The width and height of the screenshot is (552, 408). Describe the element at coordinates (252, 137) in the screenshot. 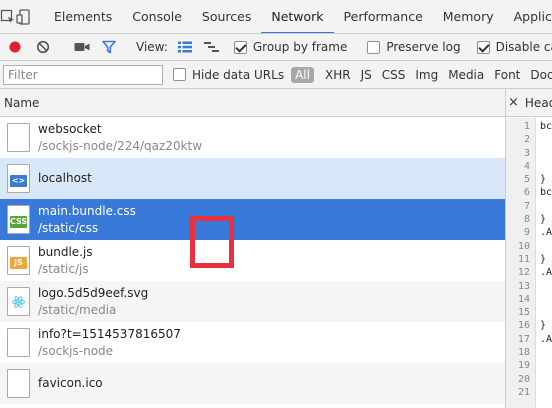

I see `request-row: websocket/sockjs-node/224/qaz20ktw` at that location.